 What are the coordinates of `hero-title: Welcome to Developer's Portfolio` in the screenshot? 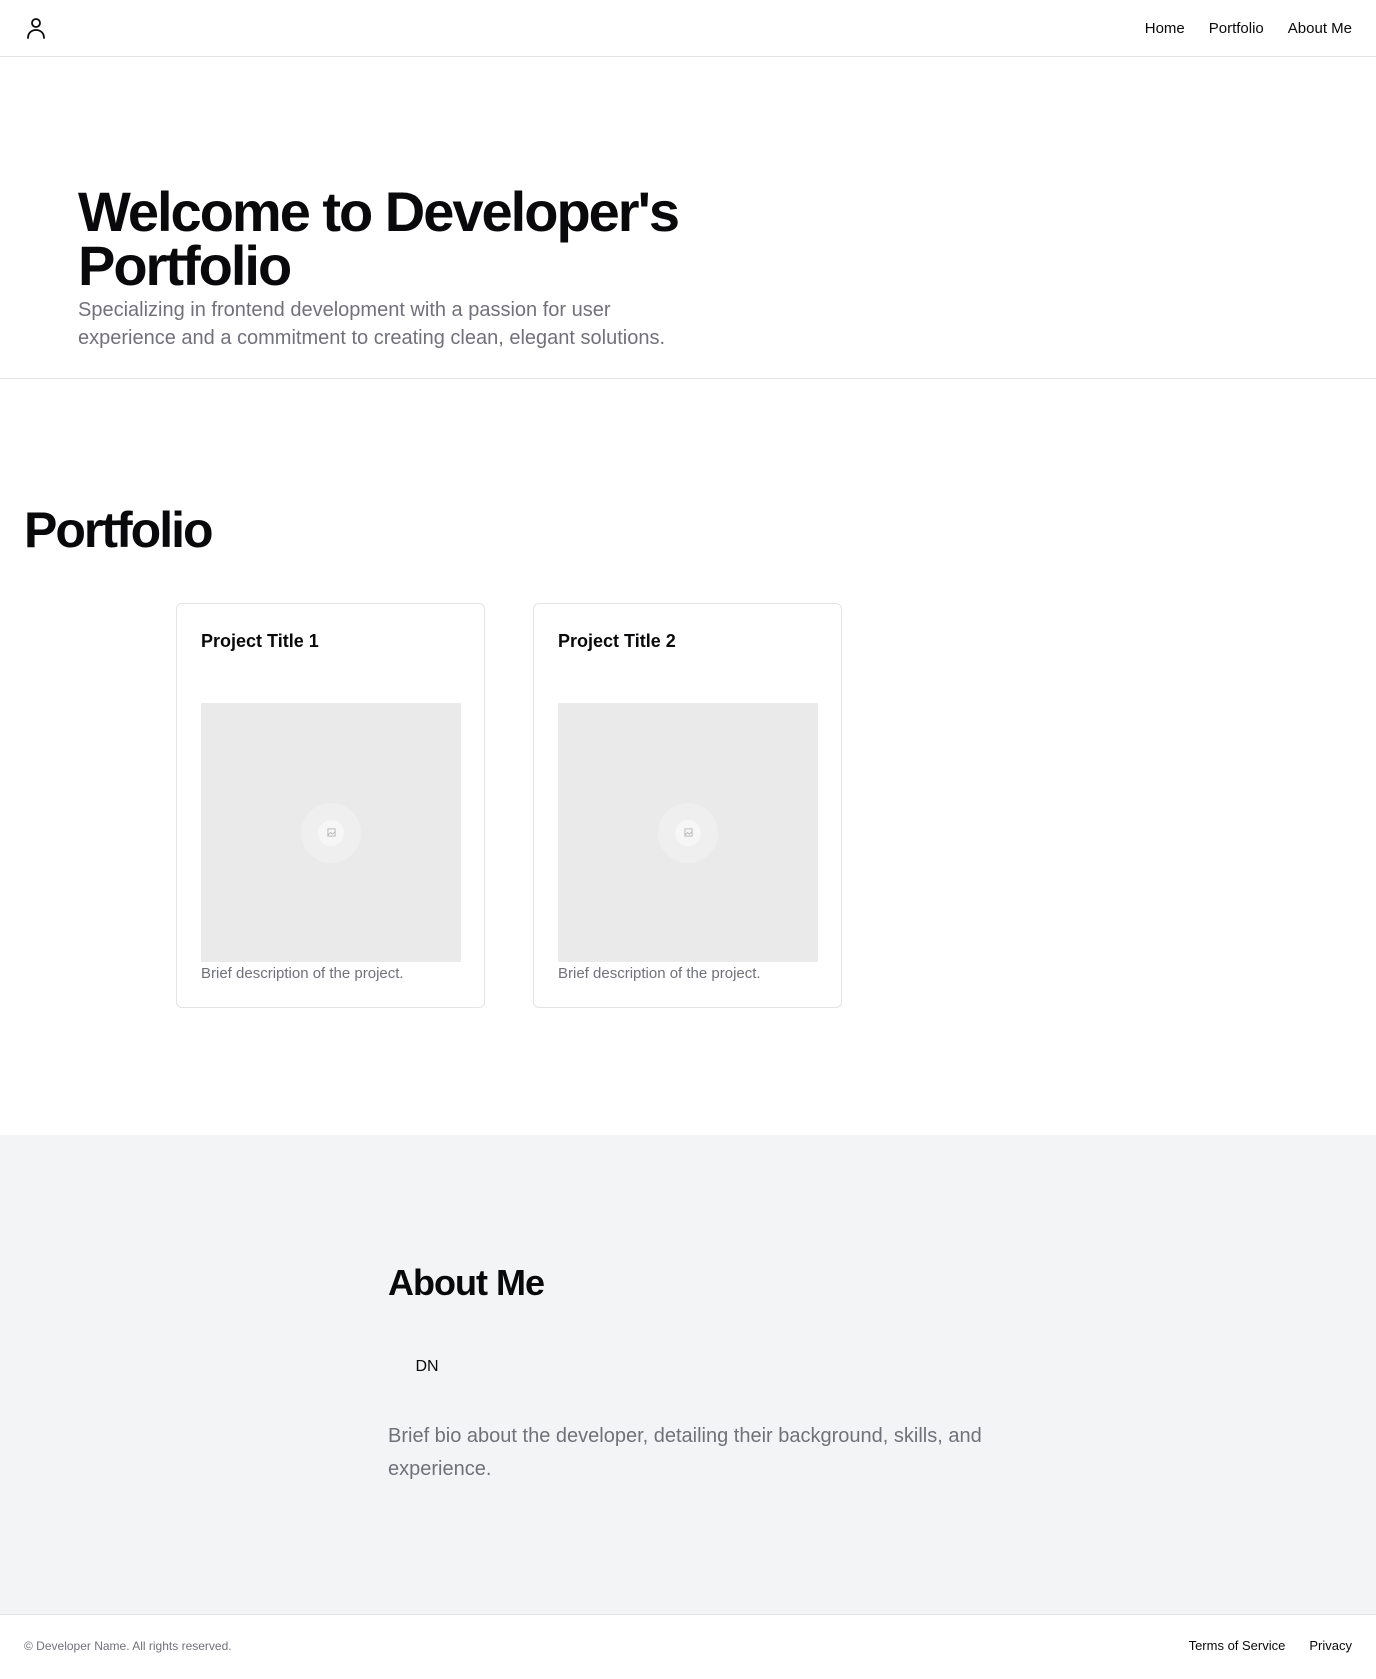 It's located at (379, 238).